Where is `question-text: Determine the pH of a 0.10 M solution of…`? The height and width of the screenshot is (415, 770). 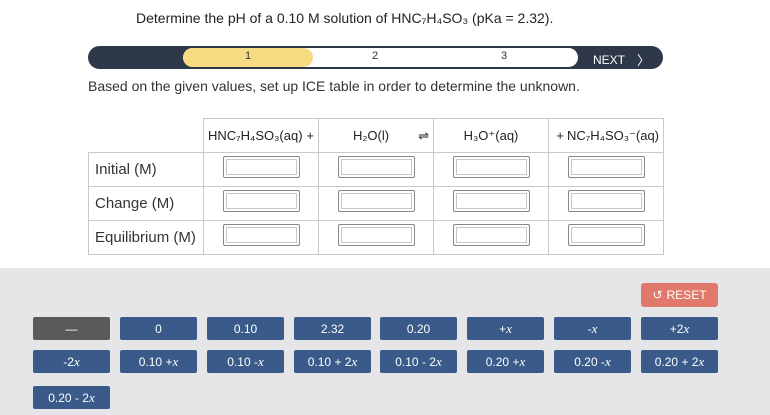
question-text: Determine the pH of a 0.10 M solution of… is located at coordinates (345, 18).